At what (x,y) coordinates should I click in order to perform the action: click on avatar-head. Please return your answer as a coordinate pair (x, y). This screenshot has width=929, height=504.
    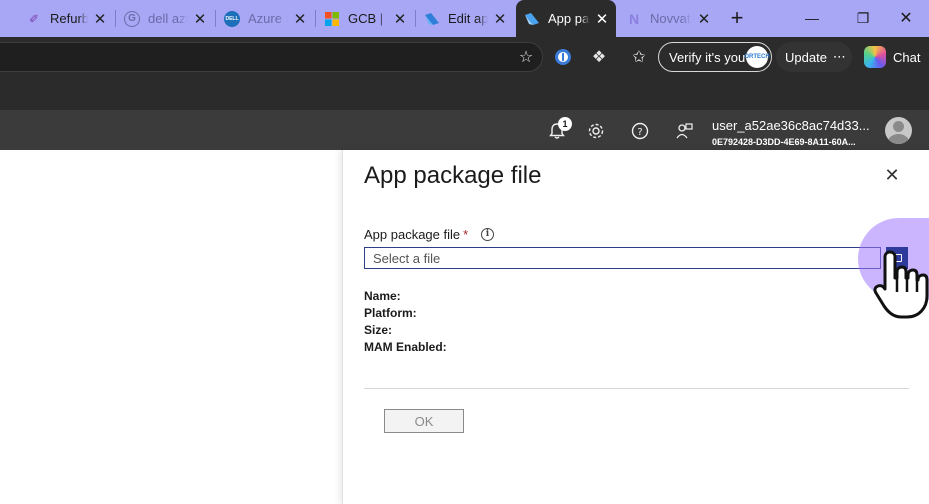
    Looking at the image, I should click on (898, 126).